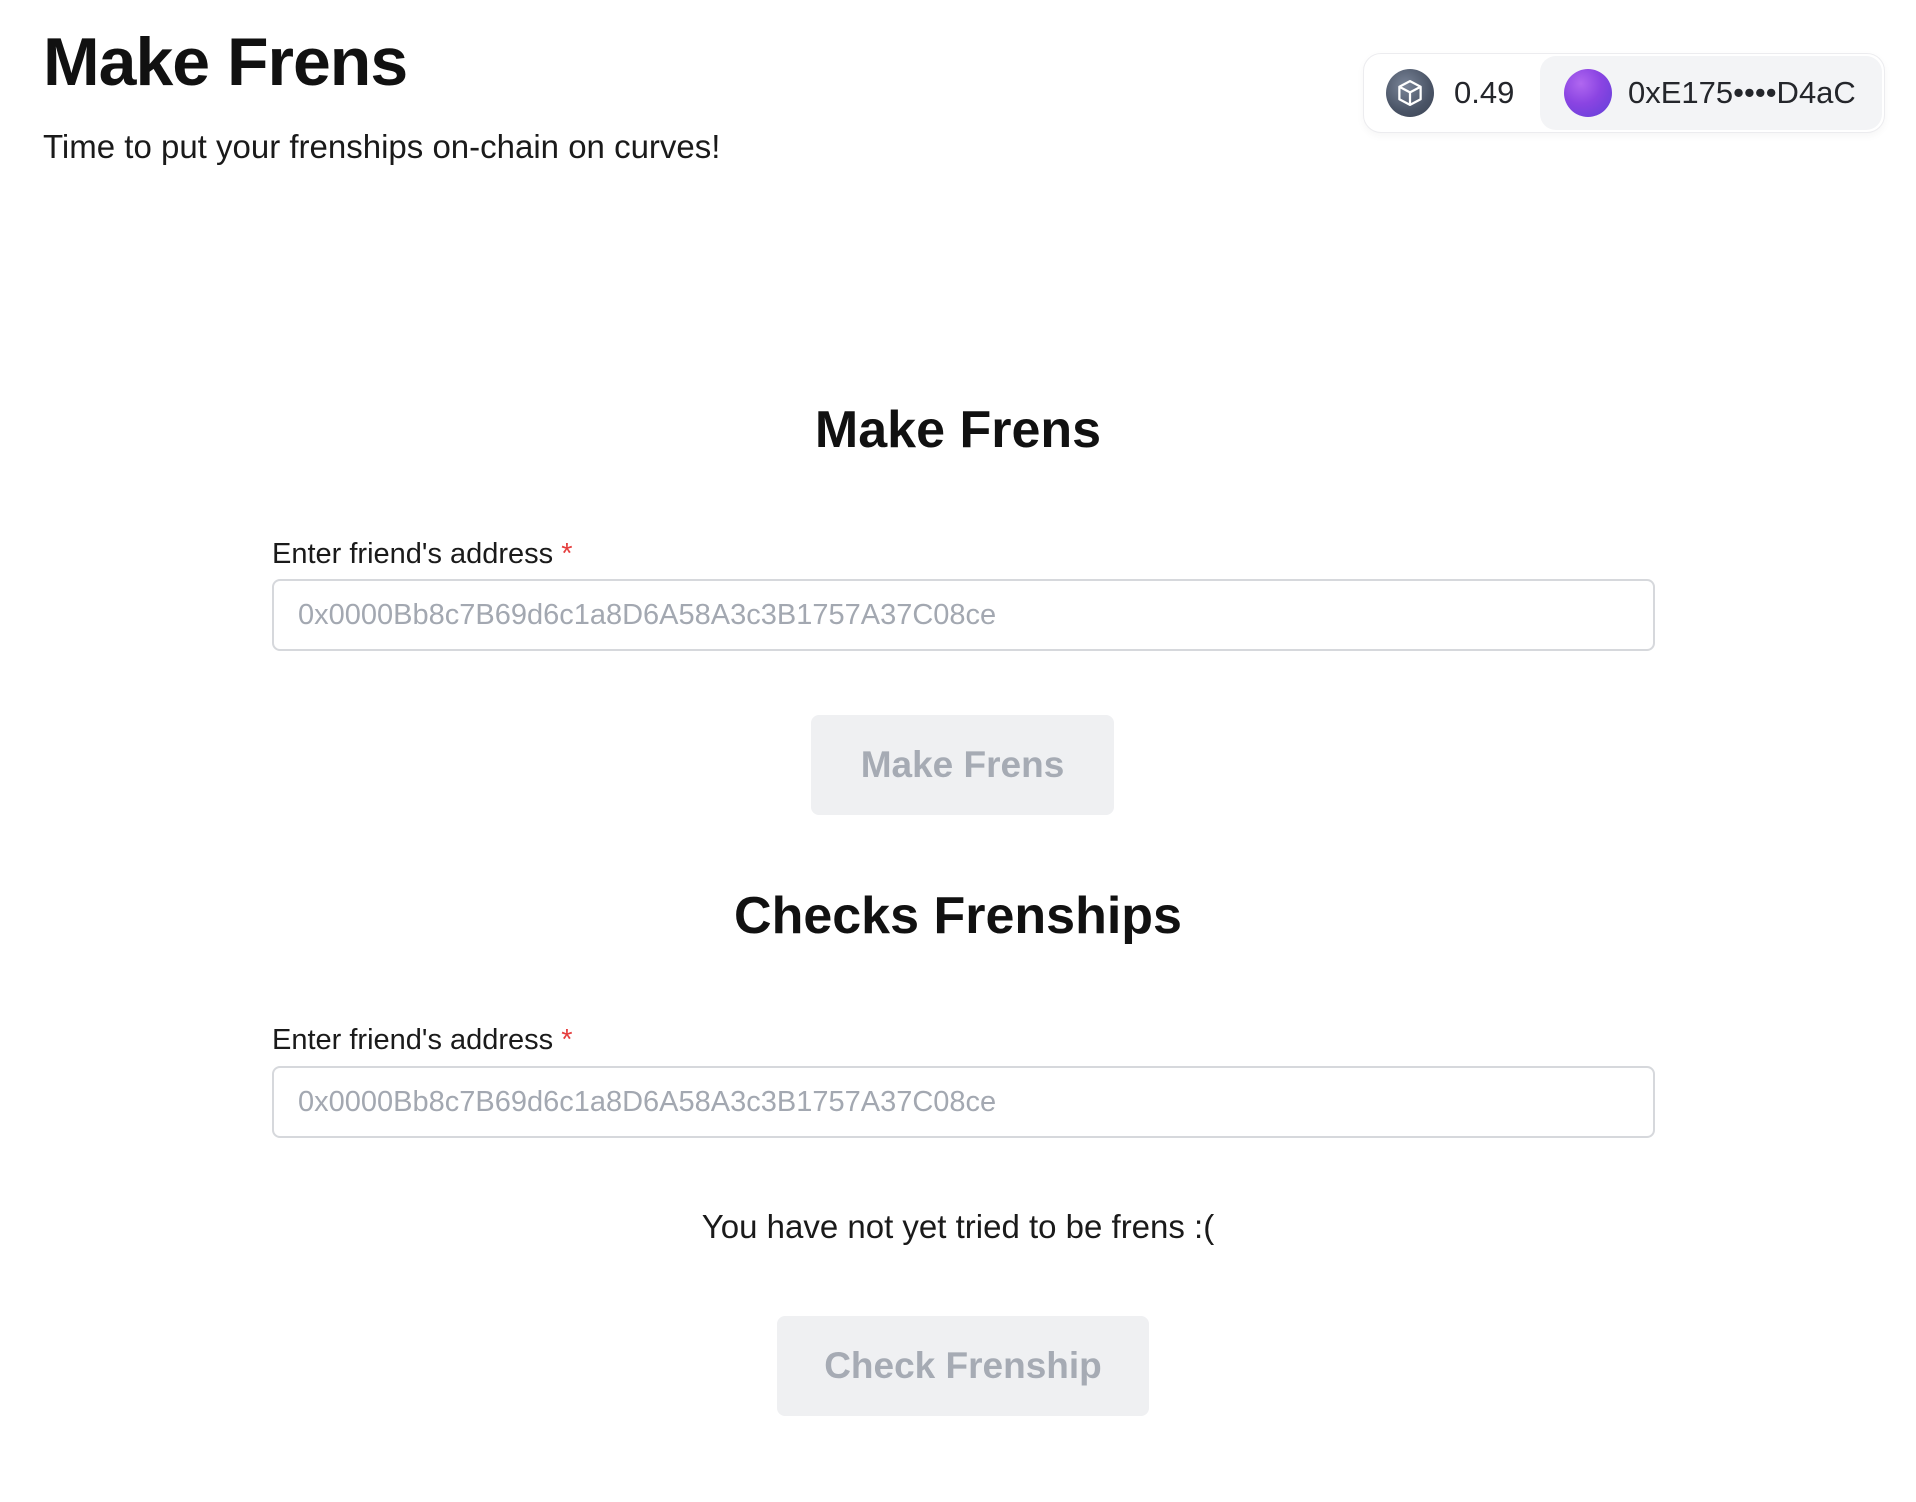 The image size is (1916, 1502). Describe the element at coordinates (1410, 93) in the screenshot. I see `cube-icon` at that location.